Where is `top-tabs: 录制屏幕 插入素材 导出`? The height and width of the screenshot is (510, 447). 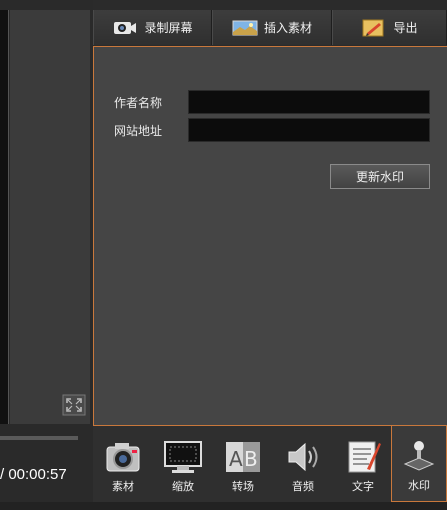
top-tabs: 录制屏幕 插入素材 导出 is located at coordinates (270, 27).